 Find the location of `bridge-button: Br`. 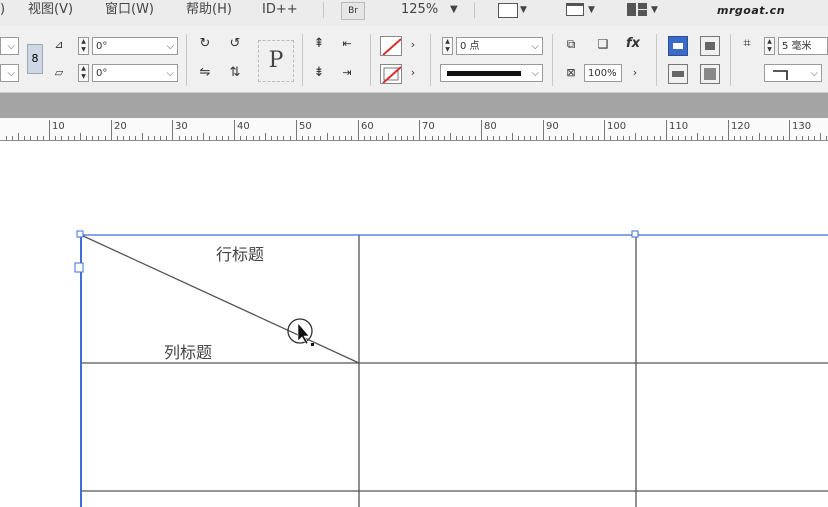

bridge-button: Br is located at coordinates (353, 11).